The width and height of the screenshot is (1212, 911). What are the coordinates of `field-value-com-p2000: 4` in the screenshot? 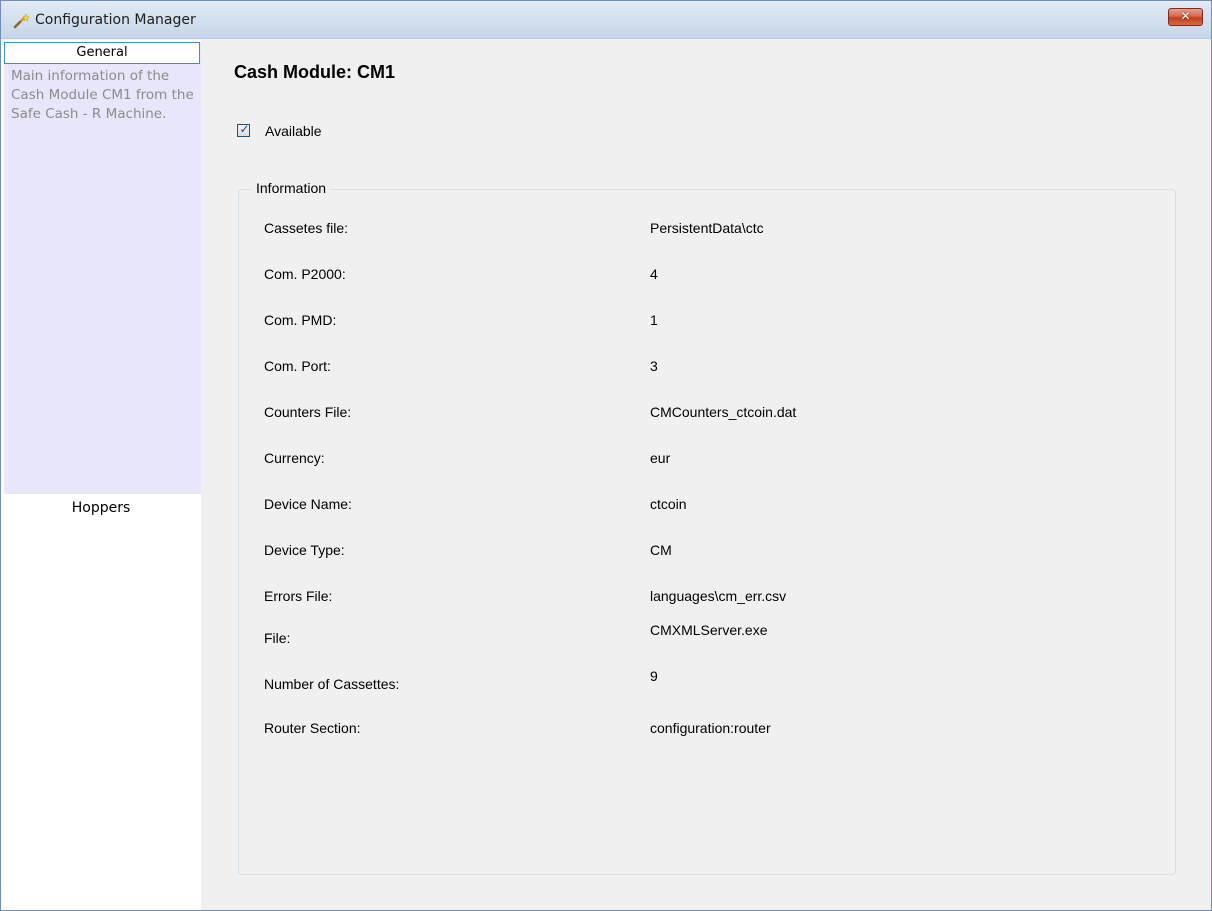 It's located at (654, 274).